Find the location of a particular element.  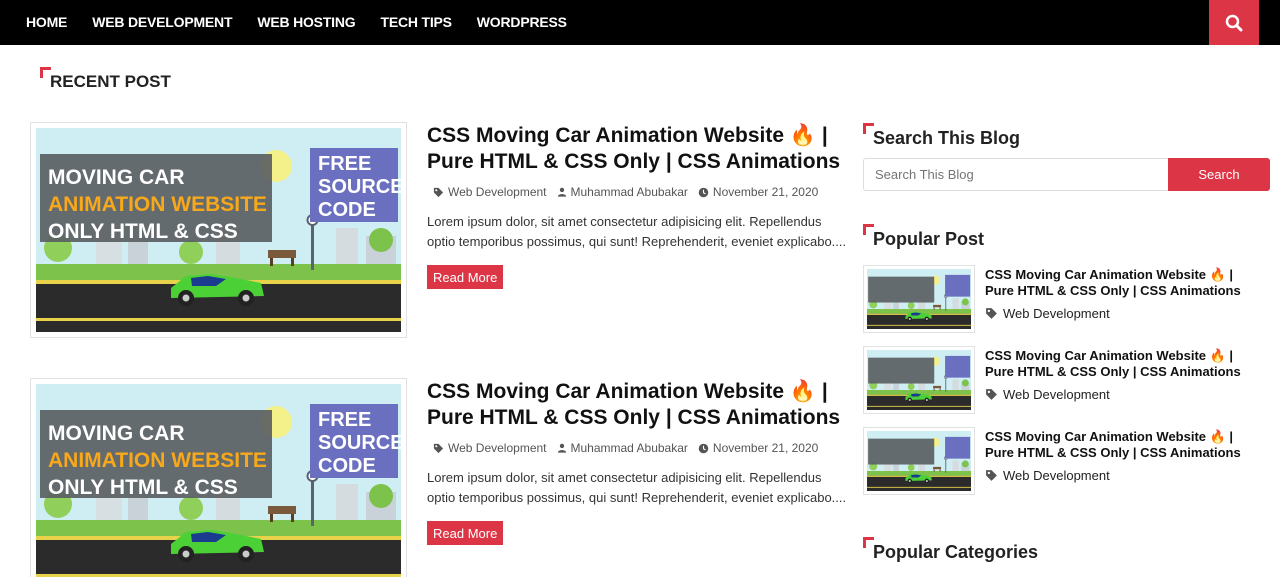

nav-link-web-hosting: WEB HOSTING is located at coordinates (306, 22).